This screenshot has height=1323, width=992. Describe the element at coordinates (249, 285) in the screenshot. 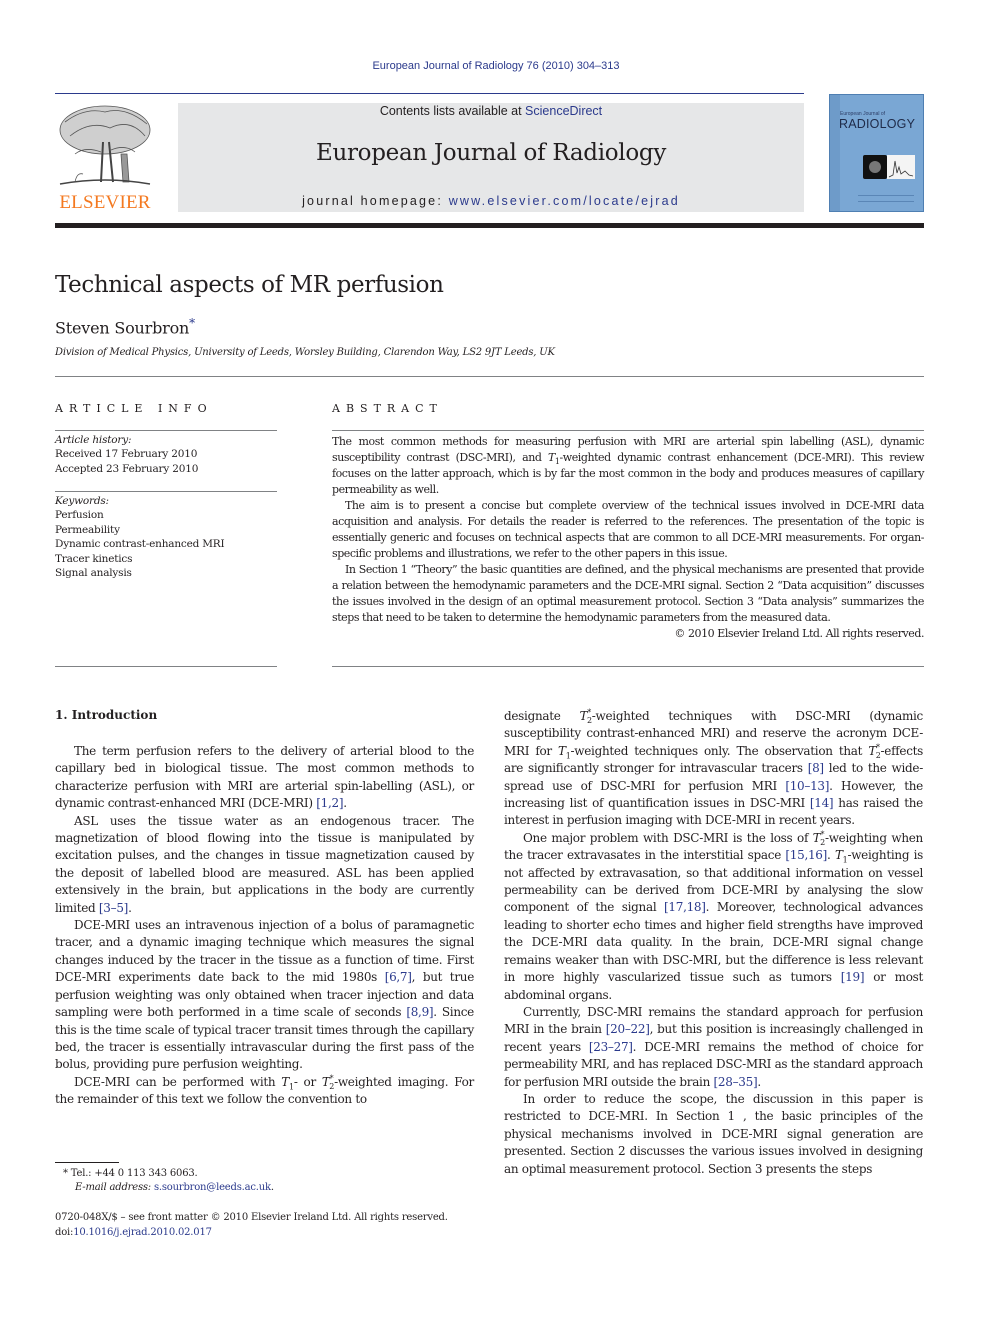

I see `article-title: Technical aspects of MR perfusion` at that location.